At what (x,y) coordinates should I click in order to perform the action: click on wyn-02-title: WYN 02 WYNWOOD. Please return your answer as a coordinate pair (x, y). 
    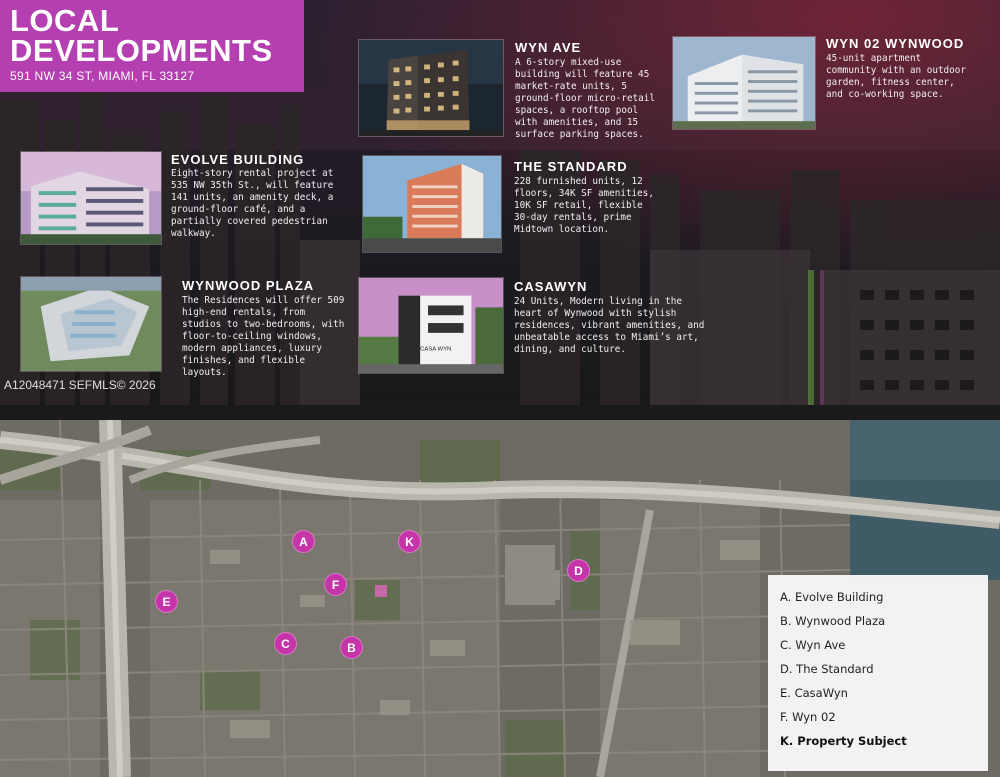
    Looking at the image, I should click on (895, 43).